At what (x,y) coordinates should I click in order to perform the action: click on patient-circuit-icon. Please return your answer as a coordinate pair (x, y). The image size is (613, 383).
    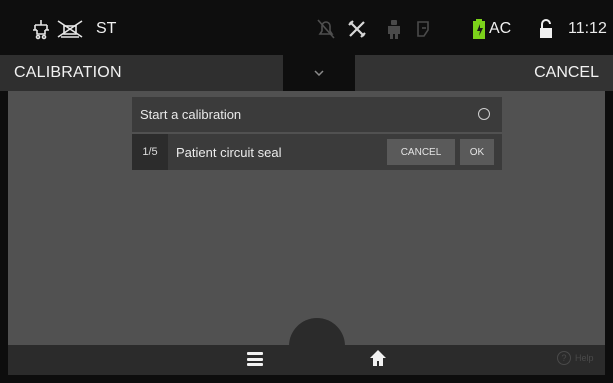
    Looking at the image, I should click on (41, 29).